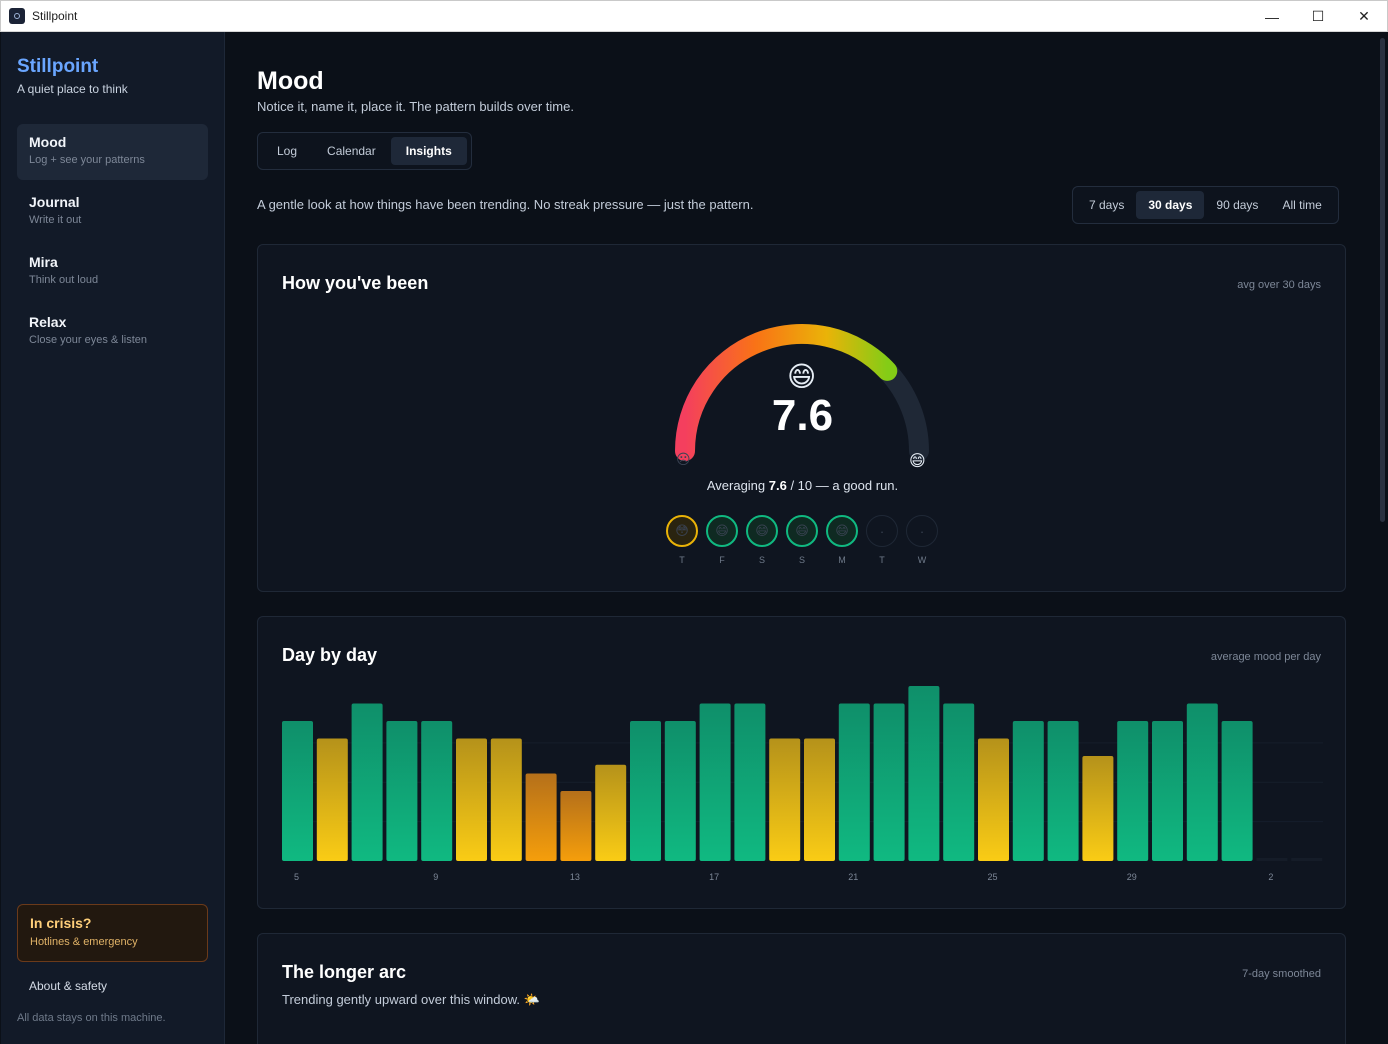 This screenshot has width=1388, height=1044. I want to click on x-tick-label: 25, so click(992, 877).